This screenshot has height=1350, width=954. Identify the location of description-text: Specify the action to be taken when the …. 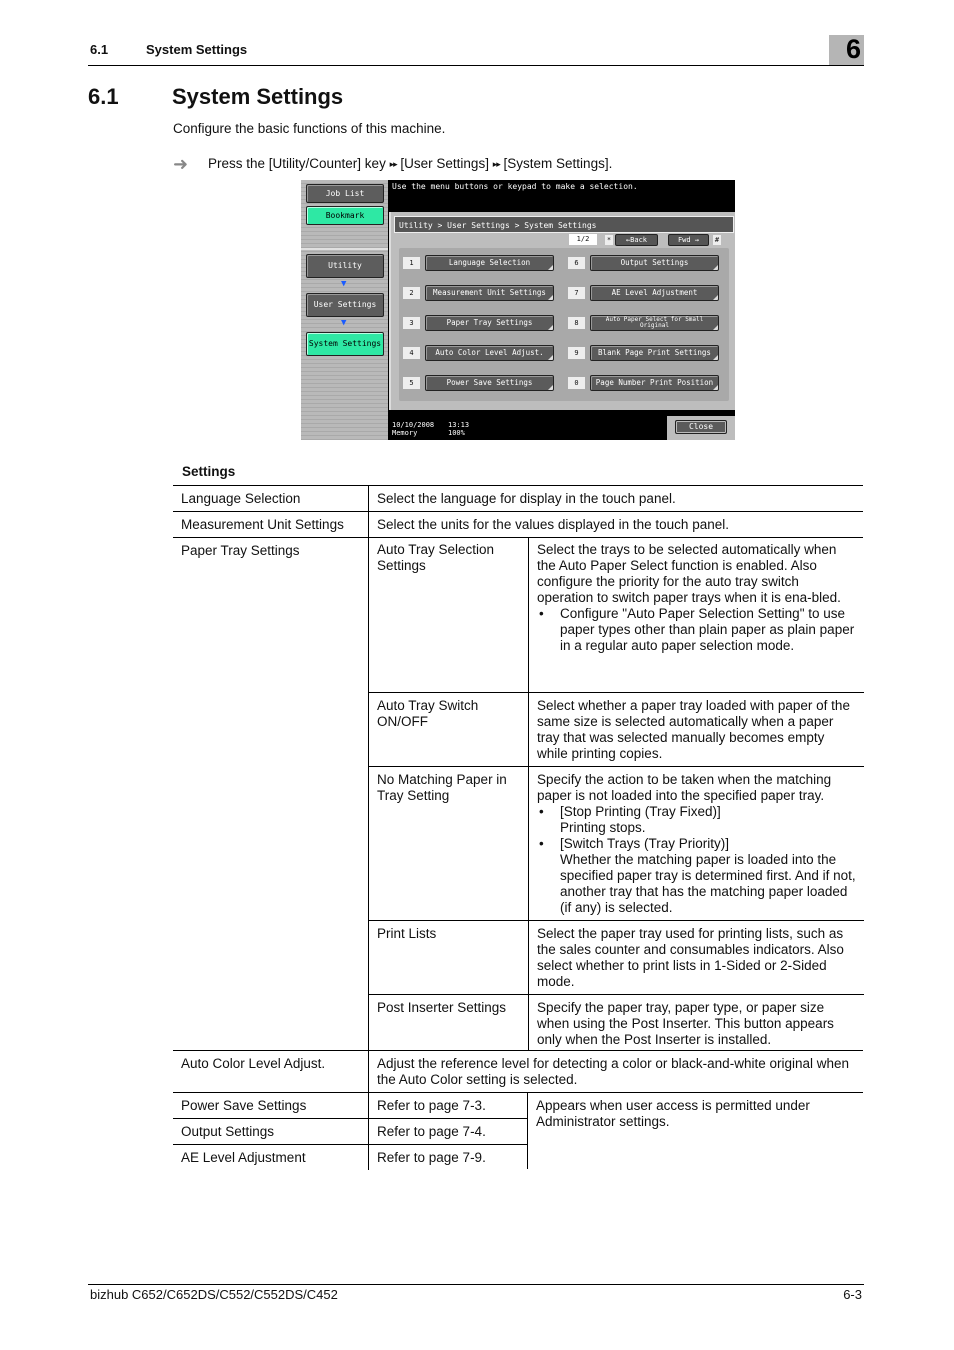
(684, 787).